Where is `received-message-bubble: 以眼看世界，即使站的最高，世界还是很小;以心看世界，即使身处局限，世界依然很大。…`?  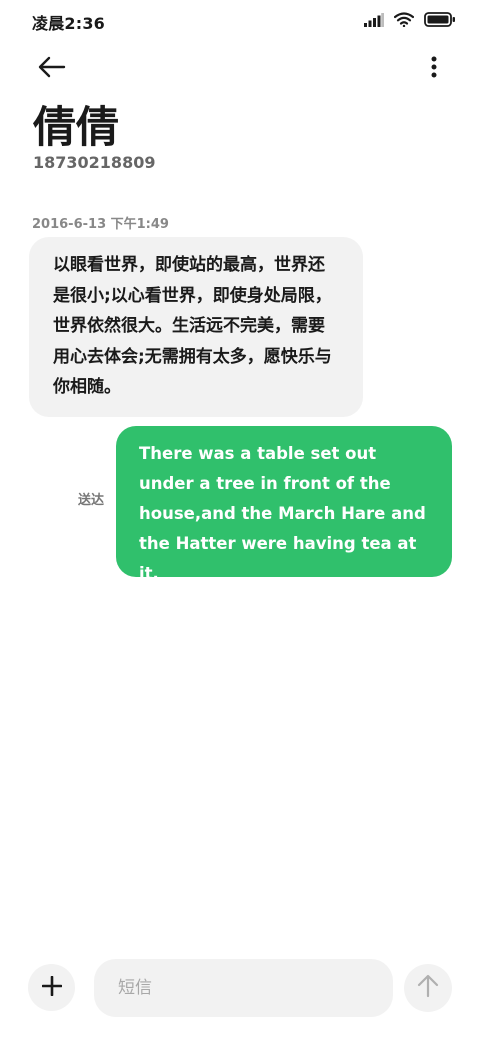
received-message-bubble: 以眼看世界，即使站的最高，世界还是很小;以心看世界，即使身处局限，世界依然很大。… is located at coordinates (196, 327).